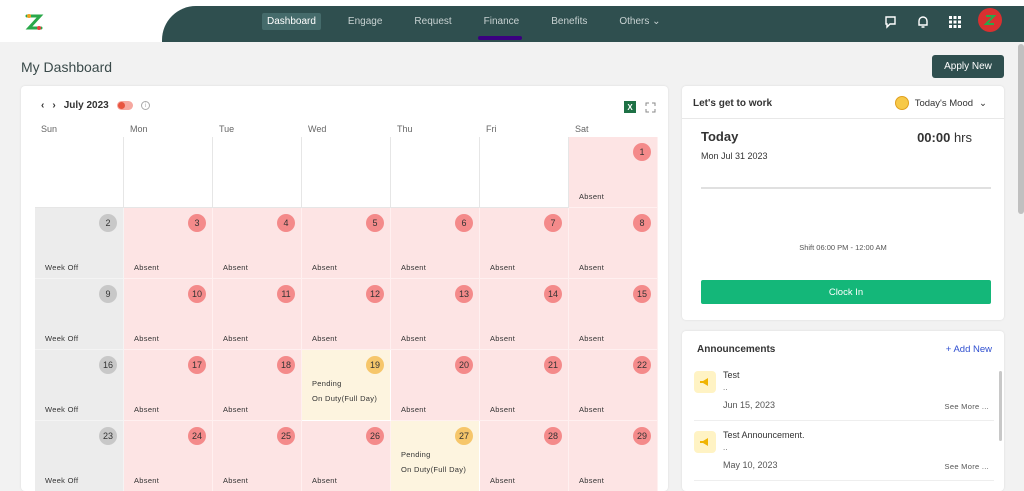 Image resolution: width=1024 pixels, height=491 pixels. What do you see at coordinates (435, 456) in the screenshot?
I see `calendar-day-cell: 27 Pending On Duty(Full Day)` at bounding box center [435, 456].